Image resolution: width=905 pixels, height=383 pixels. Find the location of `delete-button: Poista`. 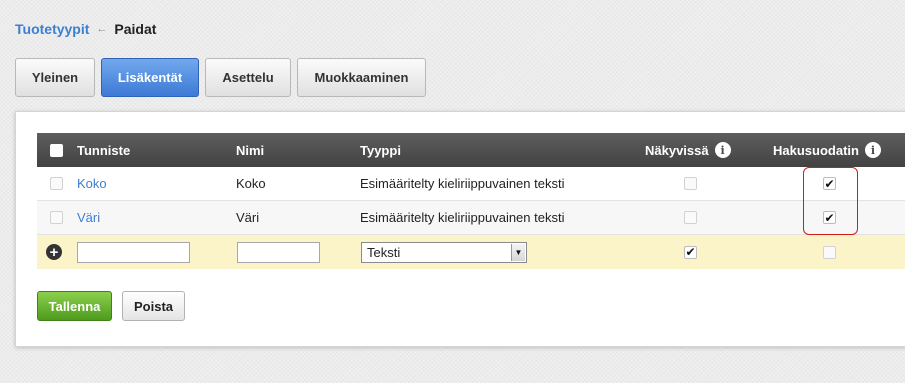

delete-button: Poista is located at coordinates (153, 306).